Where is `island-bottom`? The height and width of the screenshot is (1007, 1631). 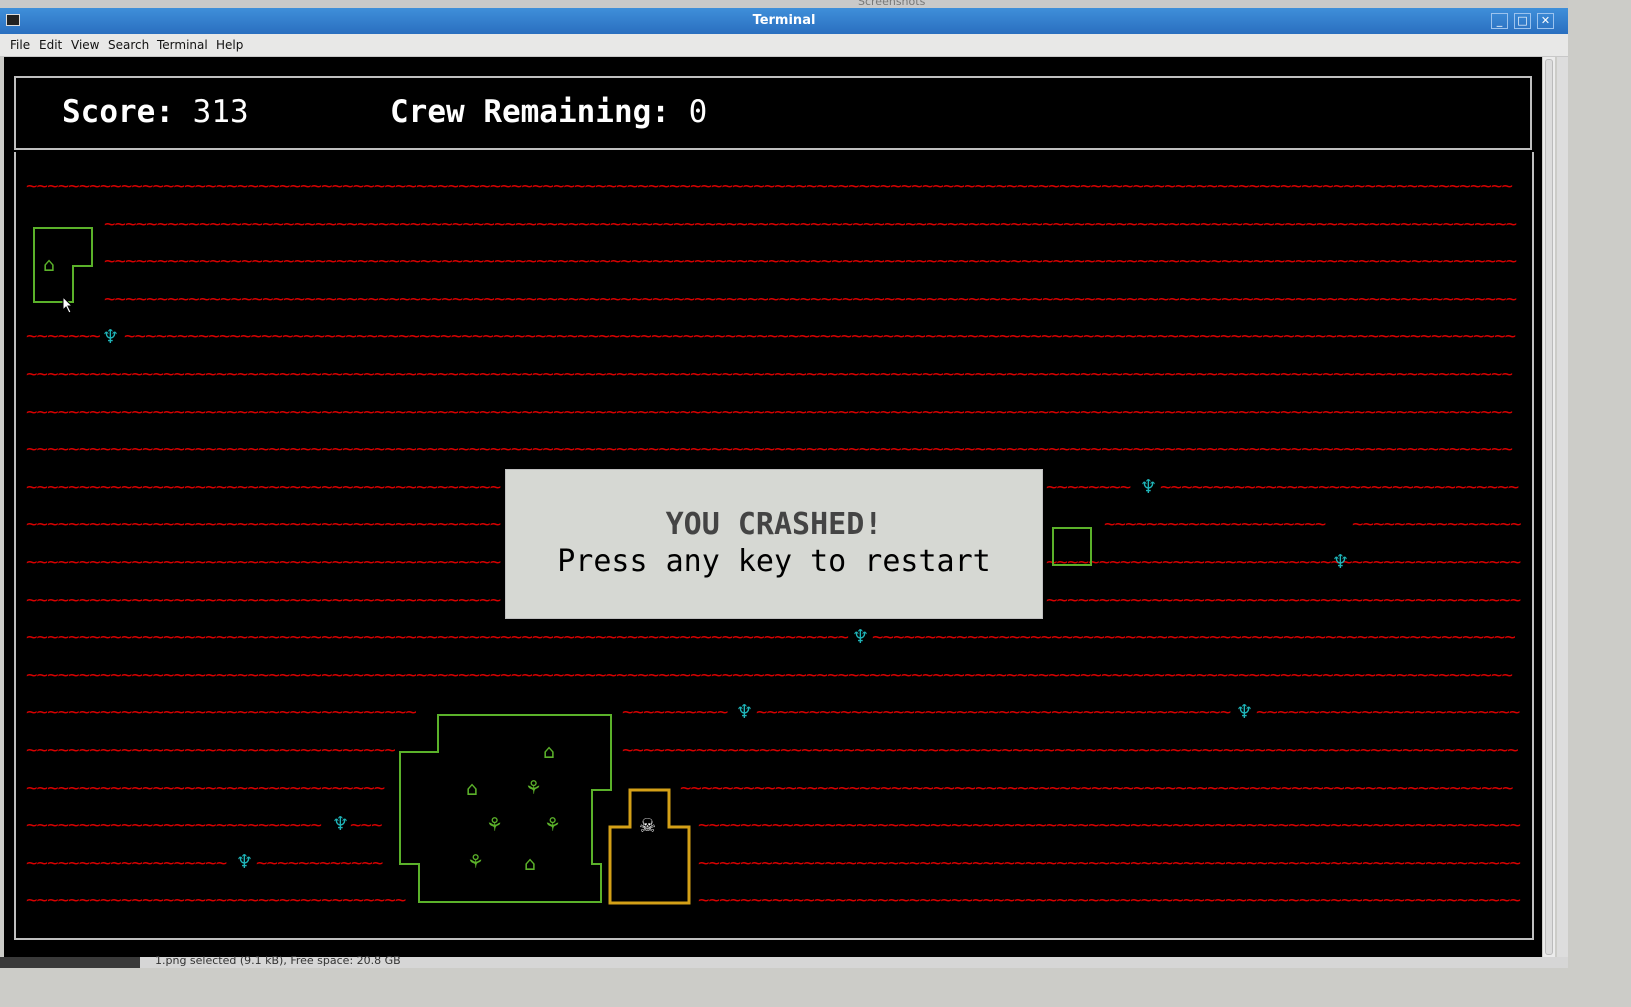 island-bottom is located at coordinates (505, 808).